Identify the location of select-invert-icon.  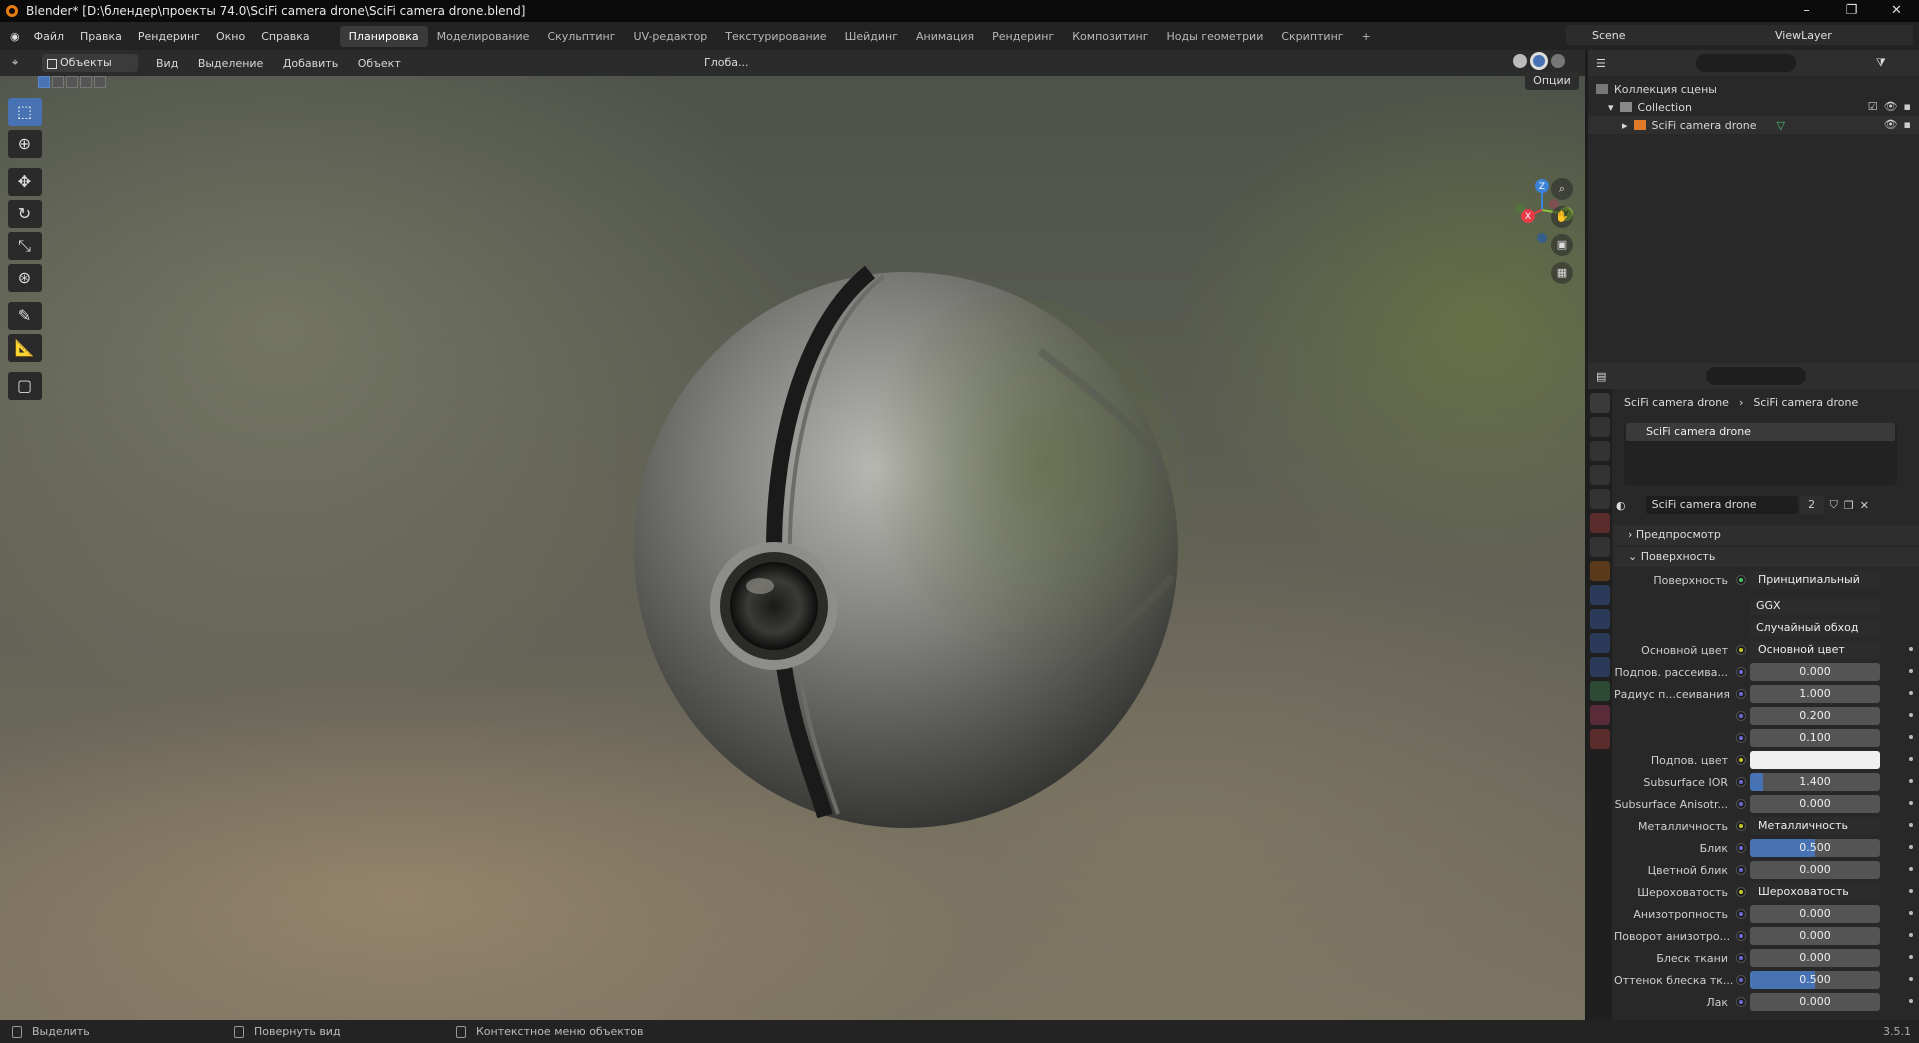
(86, 82).